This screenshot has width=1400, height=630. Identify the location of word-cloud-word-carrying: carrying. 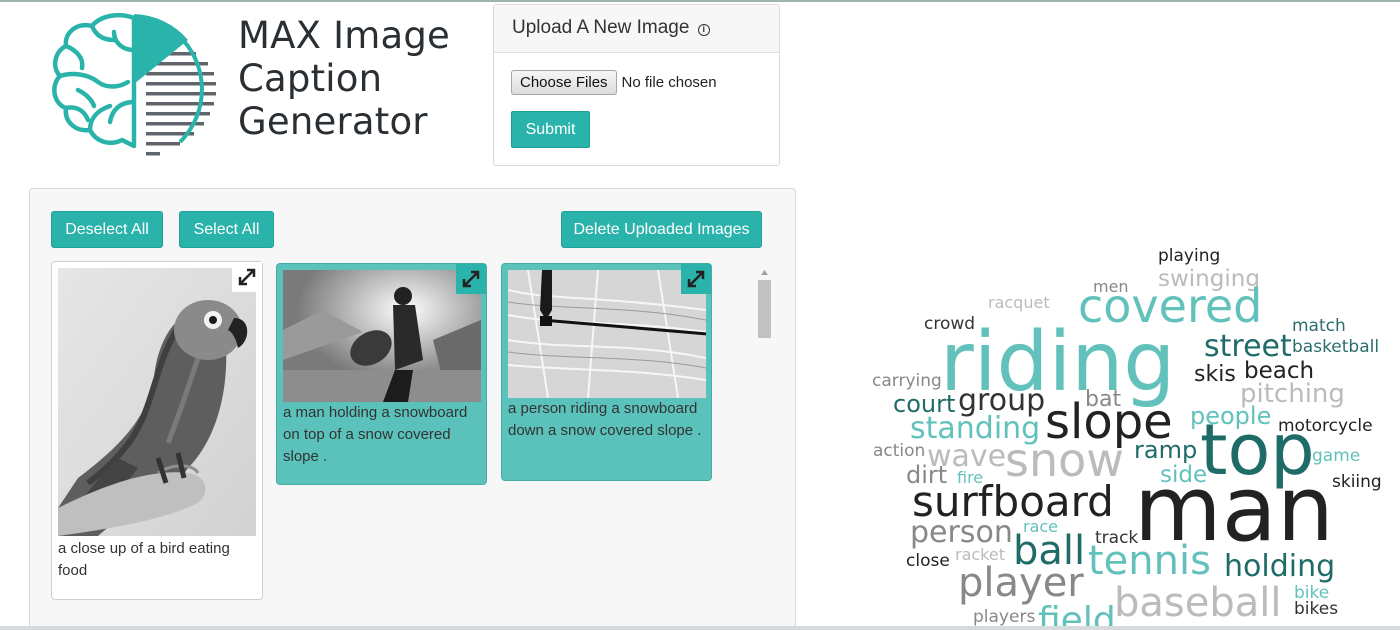
(907, 381).